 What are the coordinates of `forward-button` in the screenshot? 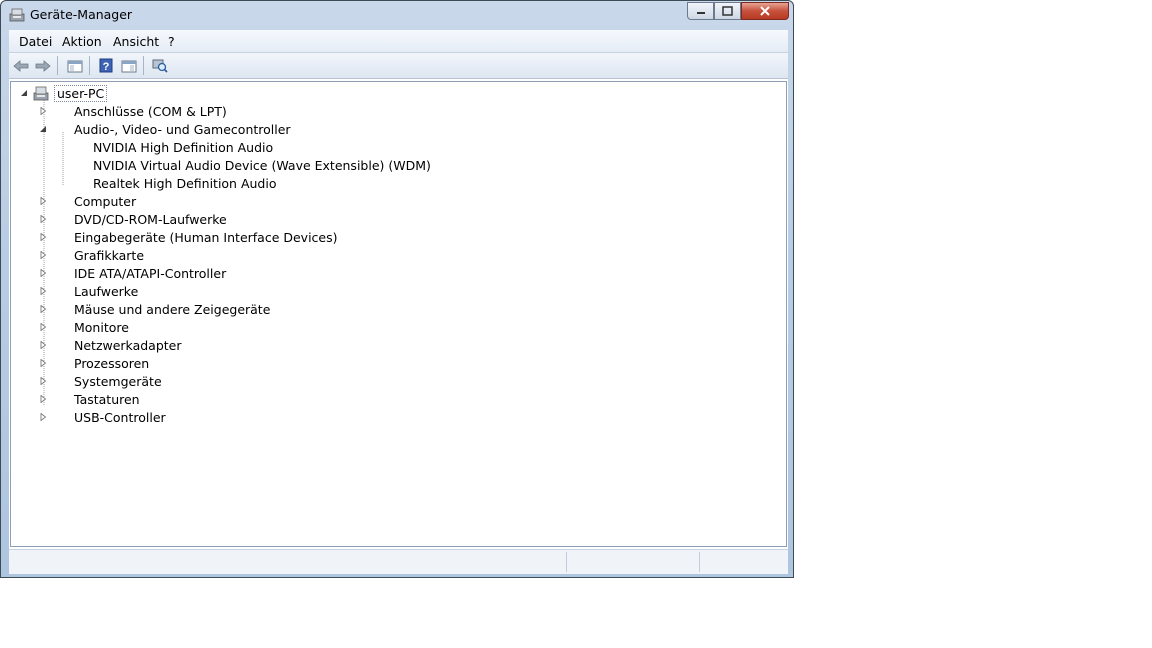 It's located at (43, 65).